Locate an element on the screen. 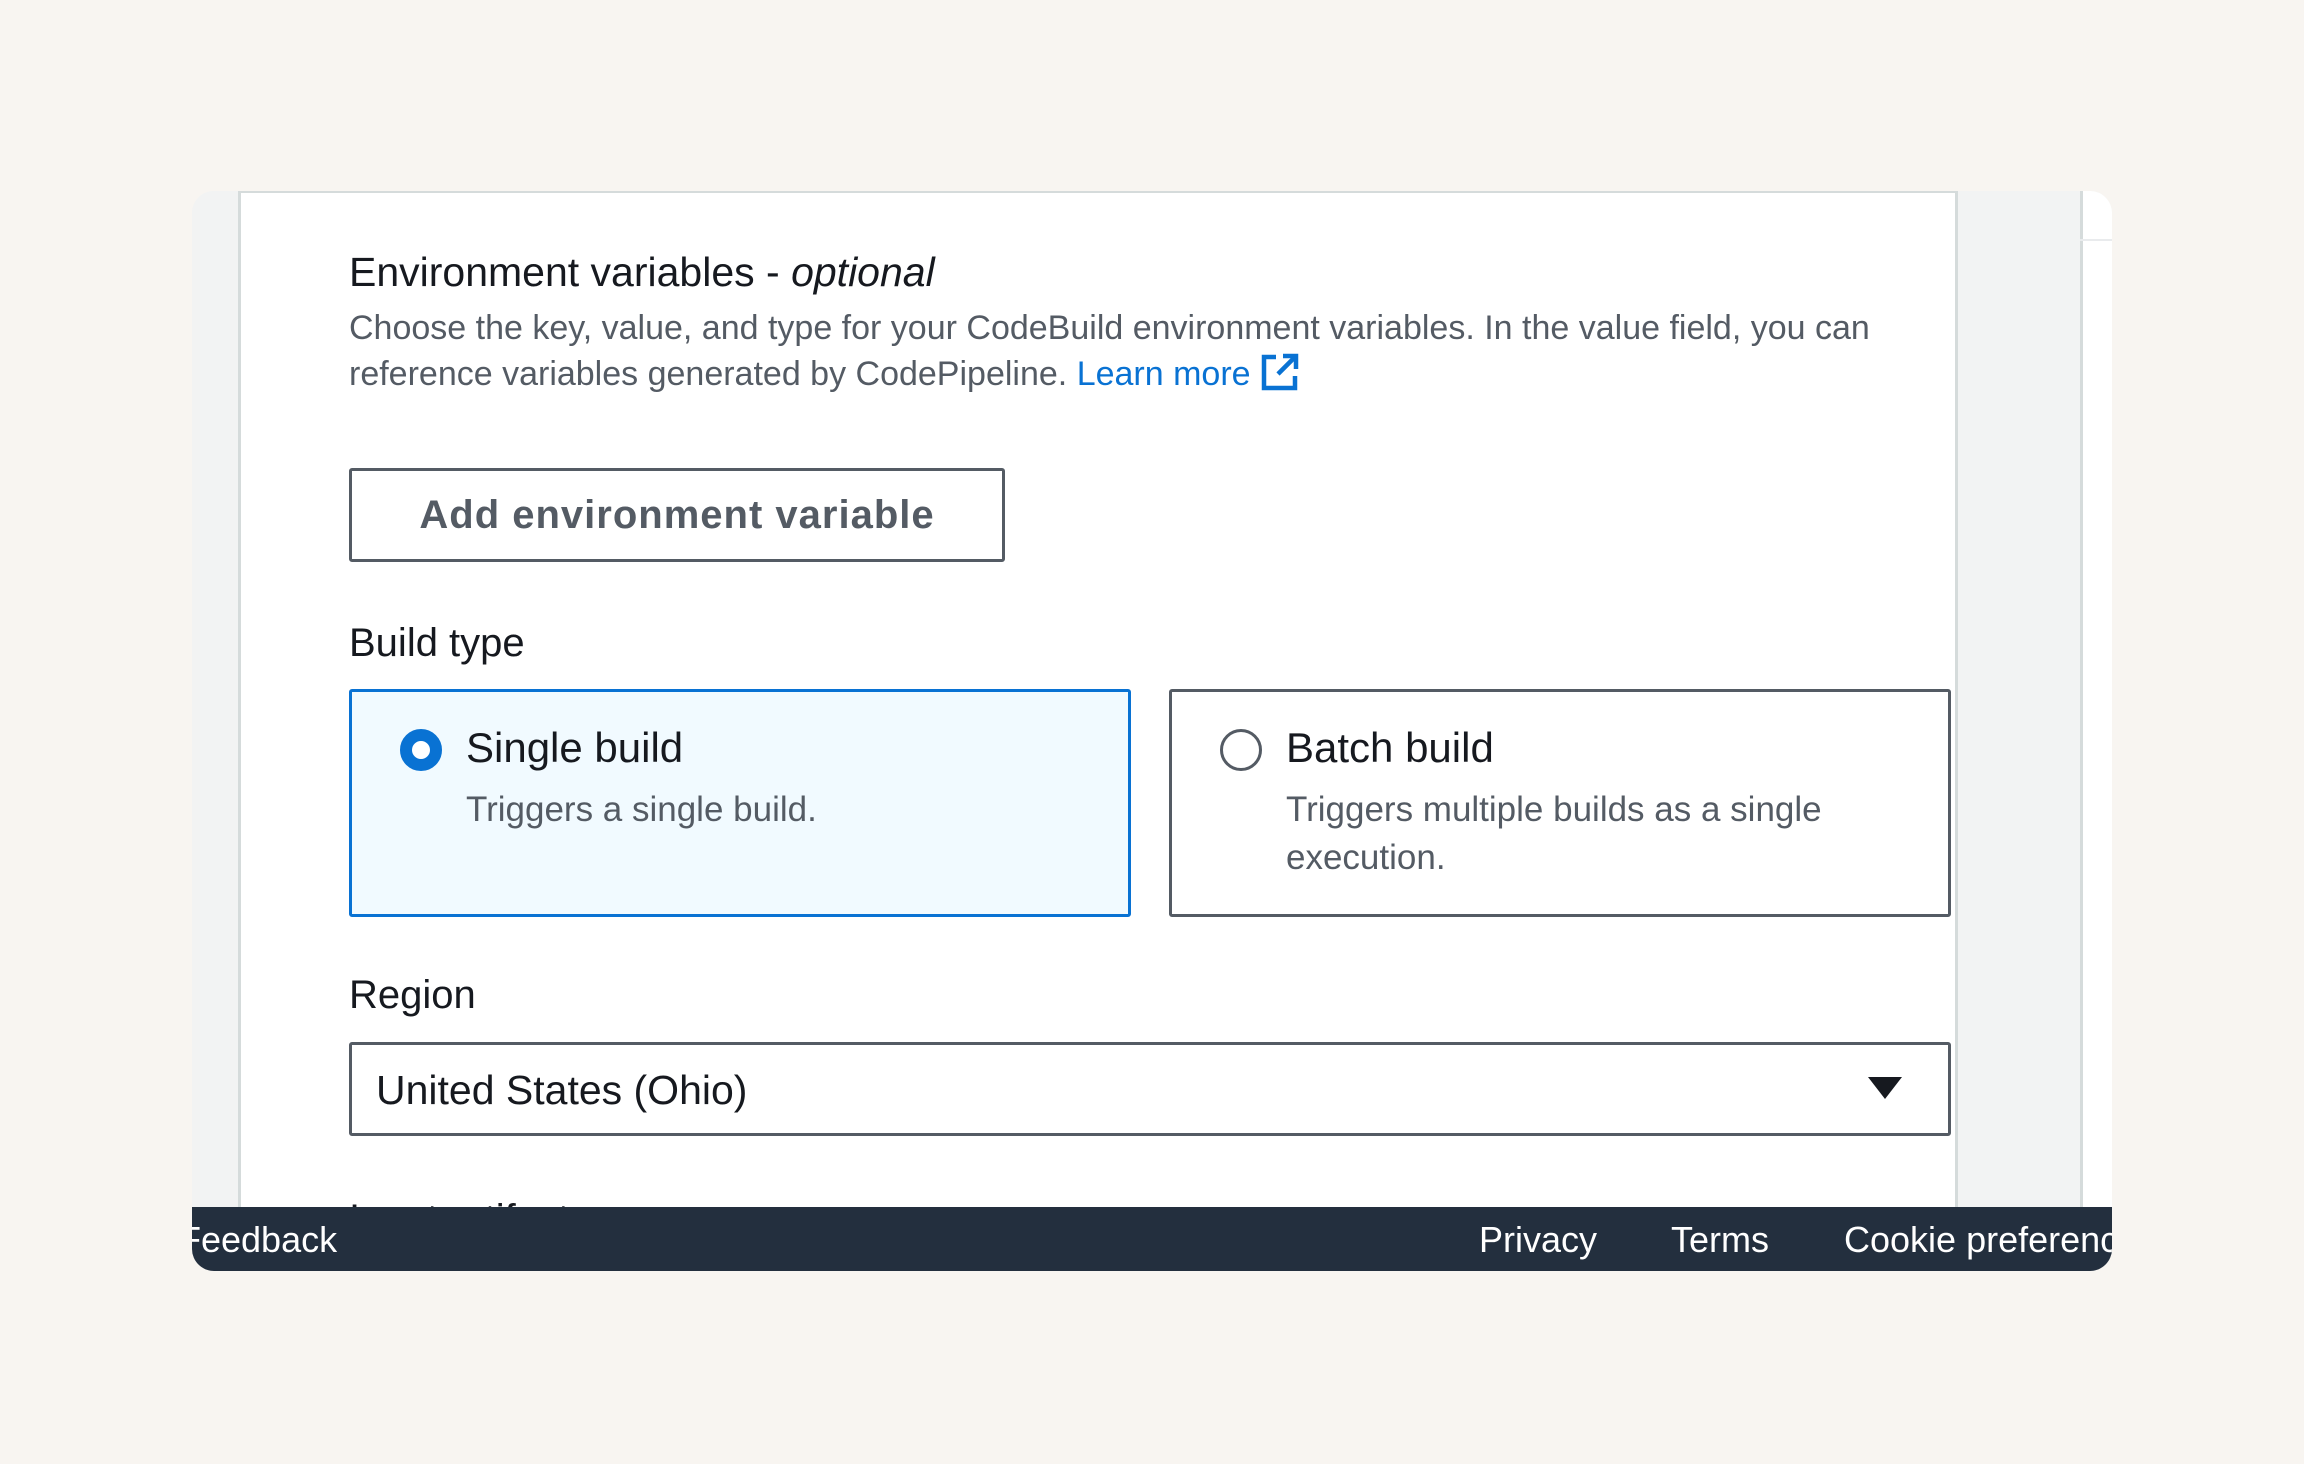  environment-variables-title: Environment variables - is located at coordinates (570, 272).